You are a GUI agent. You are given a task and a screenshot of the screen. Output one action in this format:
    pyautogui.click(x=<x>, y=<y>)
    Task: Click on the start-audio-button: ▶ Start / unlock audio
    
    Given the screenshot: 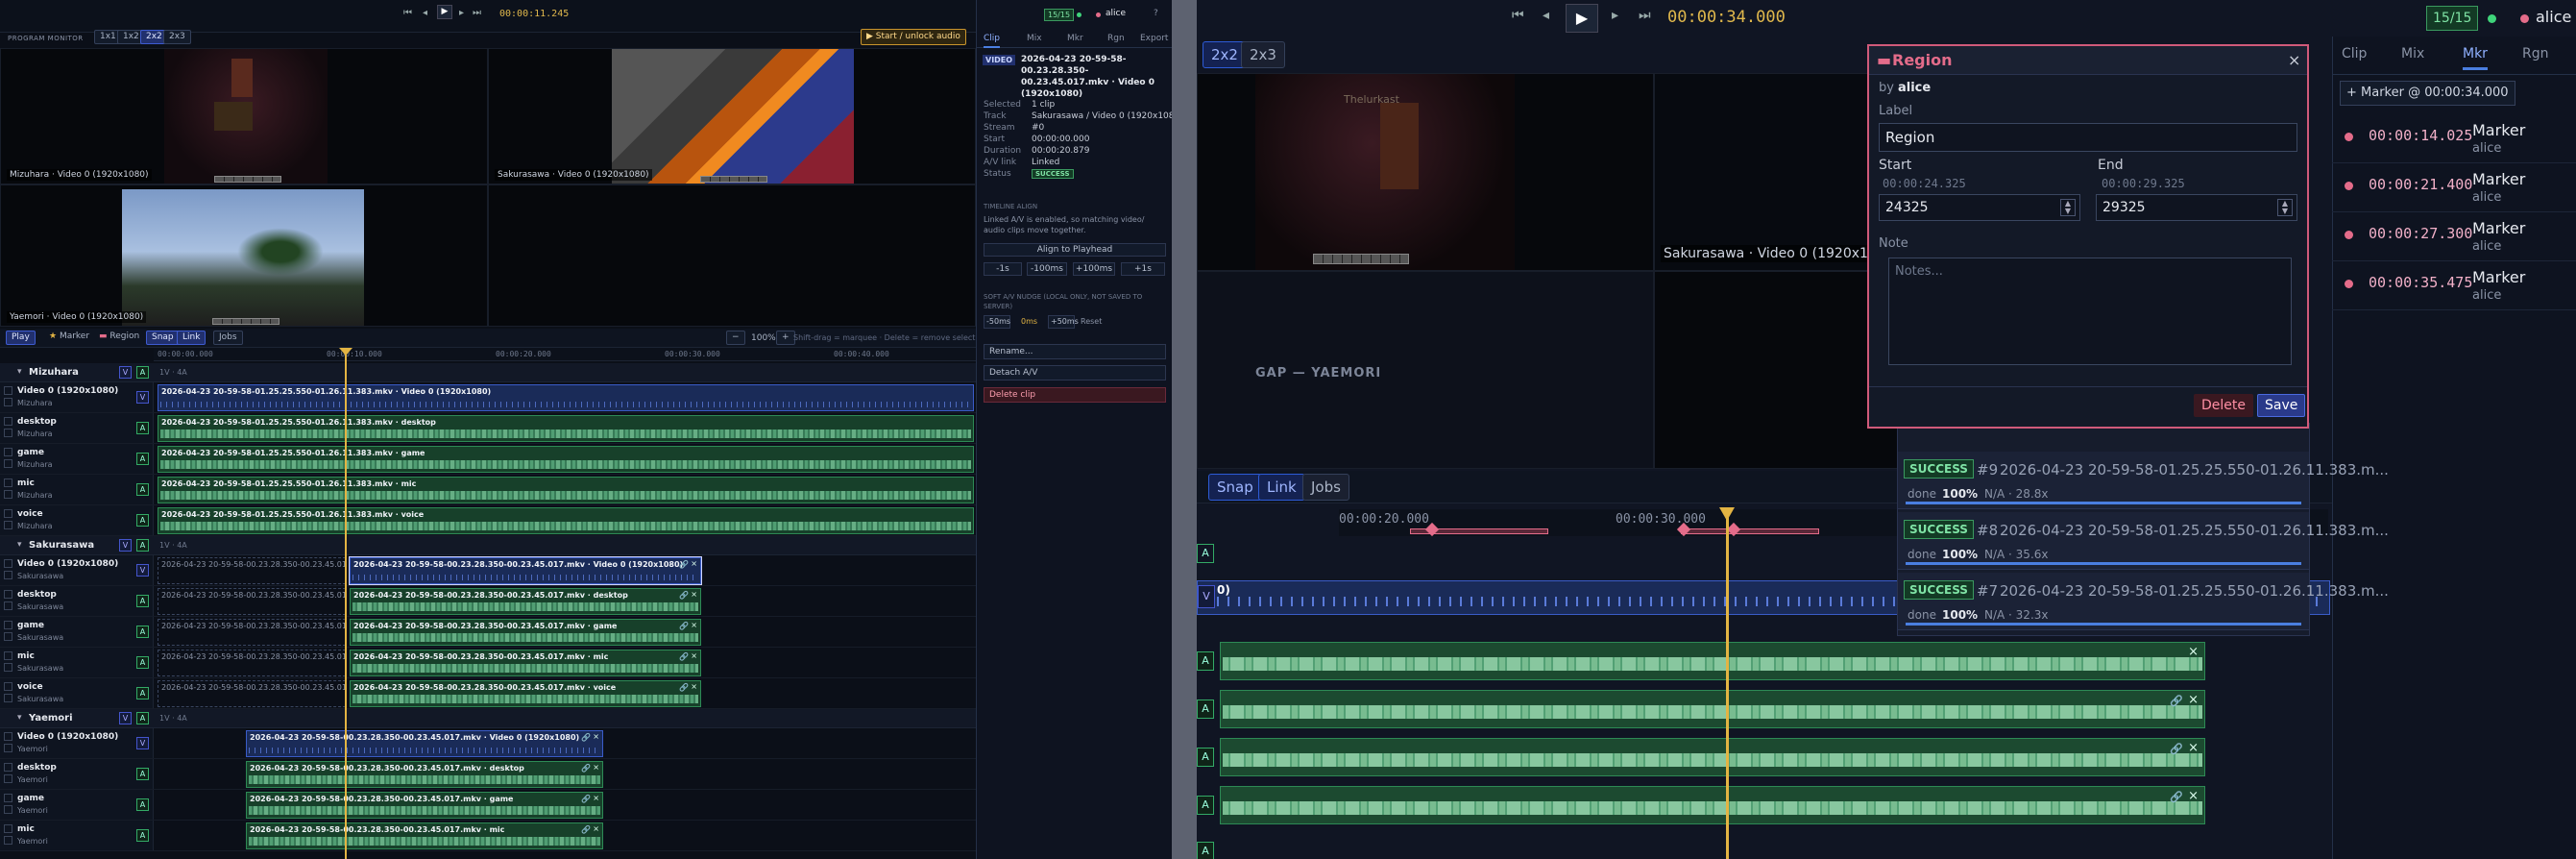 What is the action you would take?
    pyautogui.click(x=913, y=37)
    